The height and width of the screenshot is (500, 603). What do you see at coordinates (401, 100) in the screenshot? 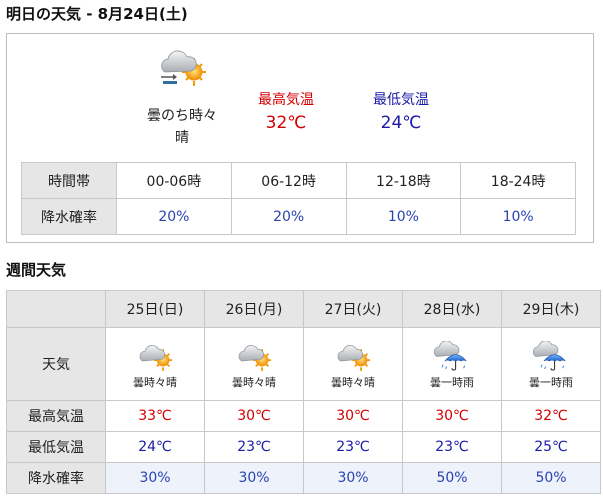
I see `min-temp-label: 最低気温` at bounding box center [401, 100].